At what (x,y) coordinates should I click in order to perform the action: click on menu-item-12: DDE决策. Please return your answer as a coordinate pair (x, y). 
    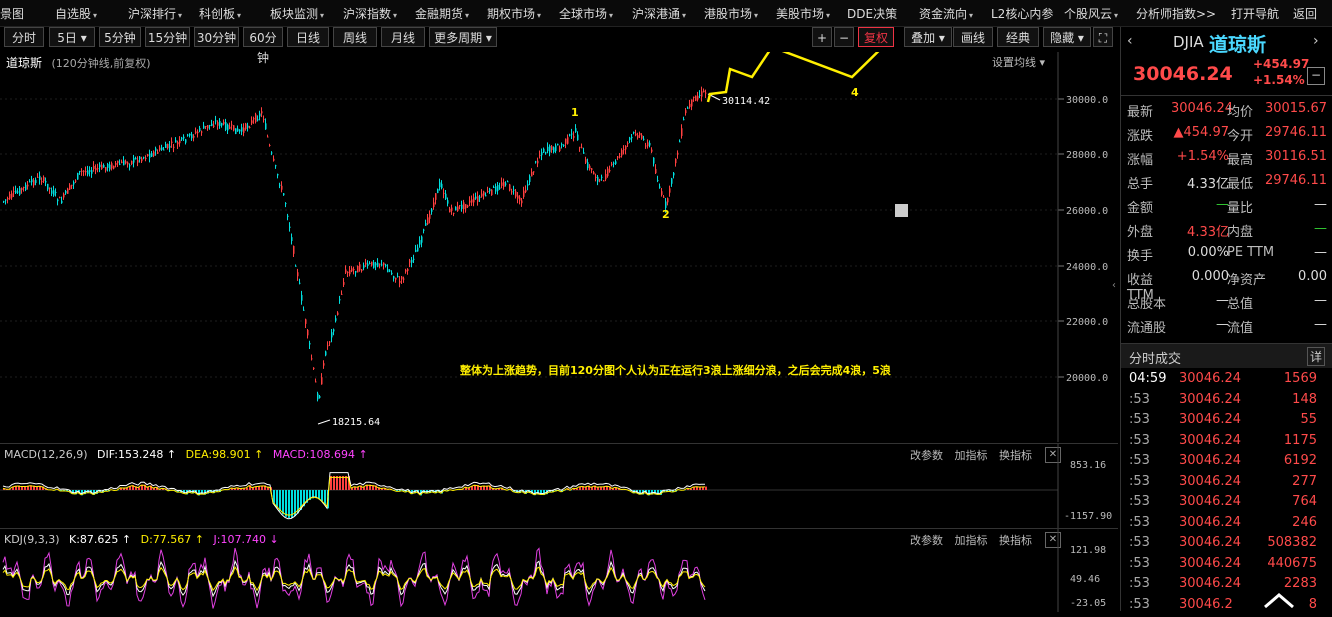
    Looking at the image, I should click on (872, 14).